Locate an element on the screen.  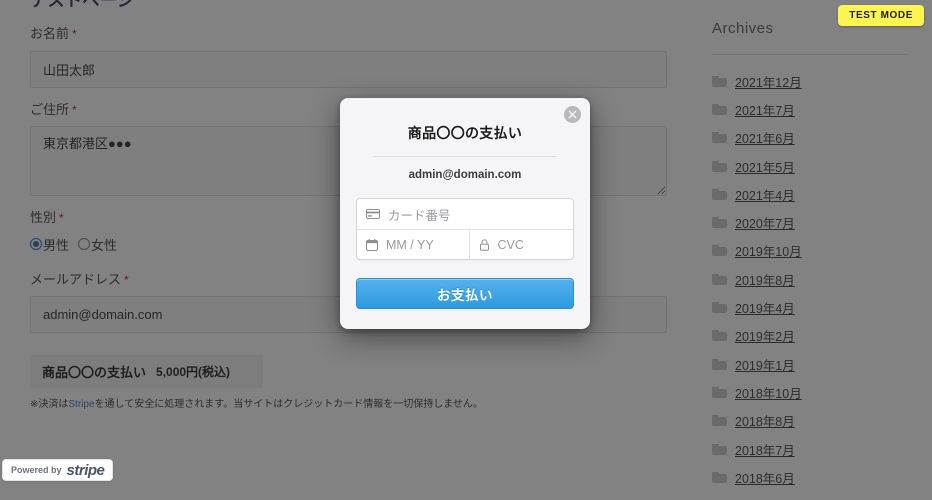
card-input-group: カード番号 MM / YY CVC is located at coordinates (465, 229).